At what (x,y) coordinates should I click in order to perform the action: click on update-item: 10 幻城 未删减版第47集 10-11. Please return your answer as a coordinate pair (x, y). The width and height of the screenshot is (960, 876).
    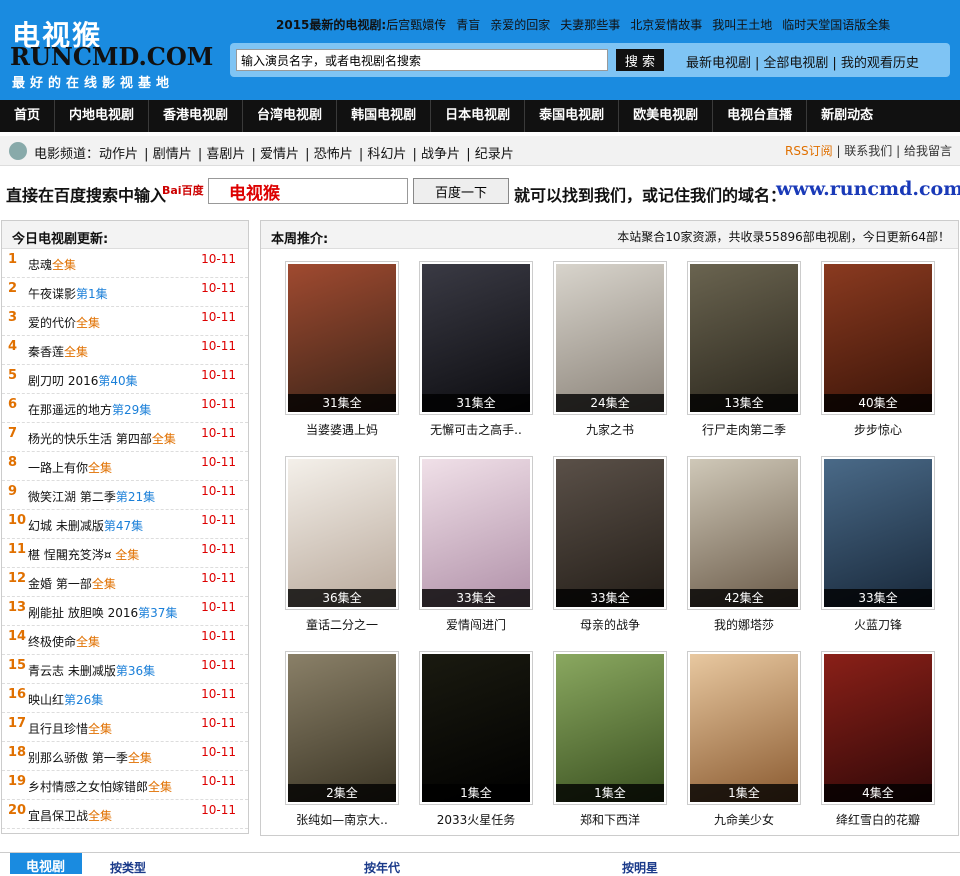
    Looking at the image, I should click on (125, 524).